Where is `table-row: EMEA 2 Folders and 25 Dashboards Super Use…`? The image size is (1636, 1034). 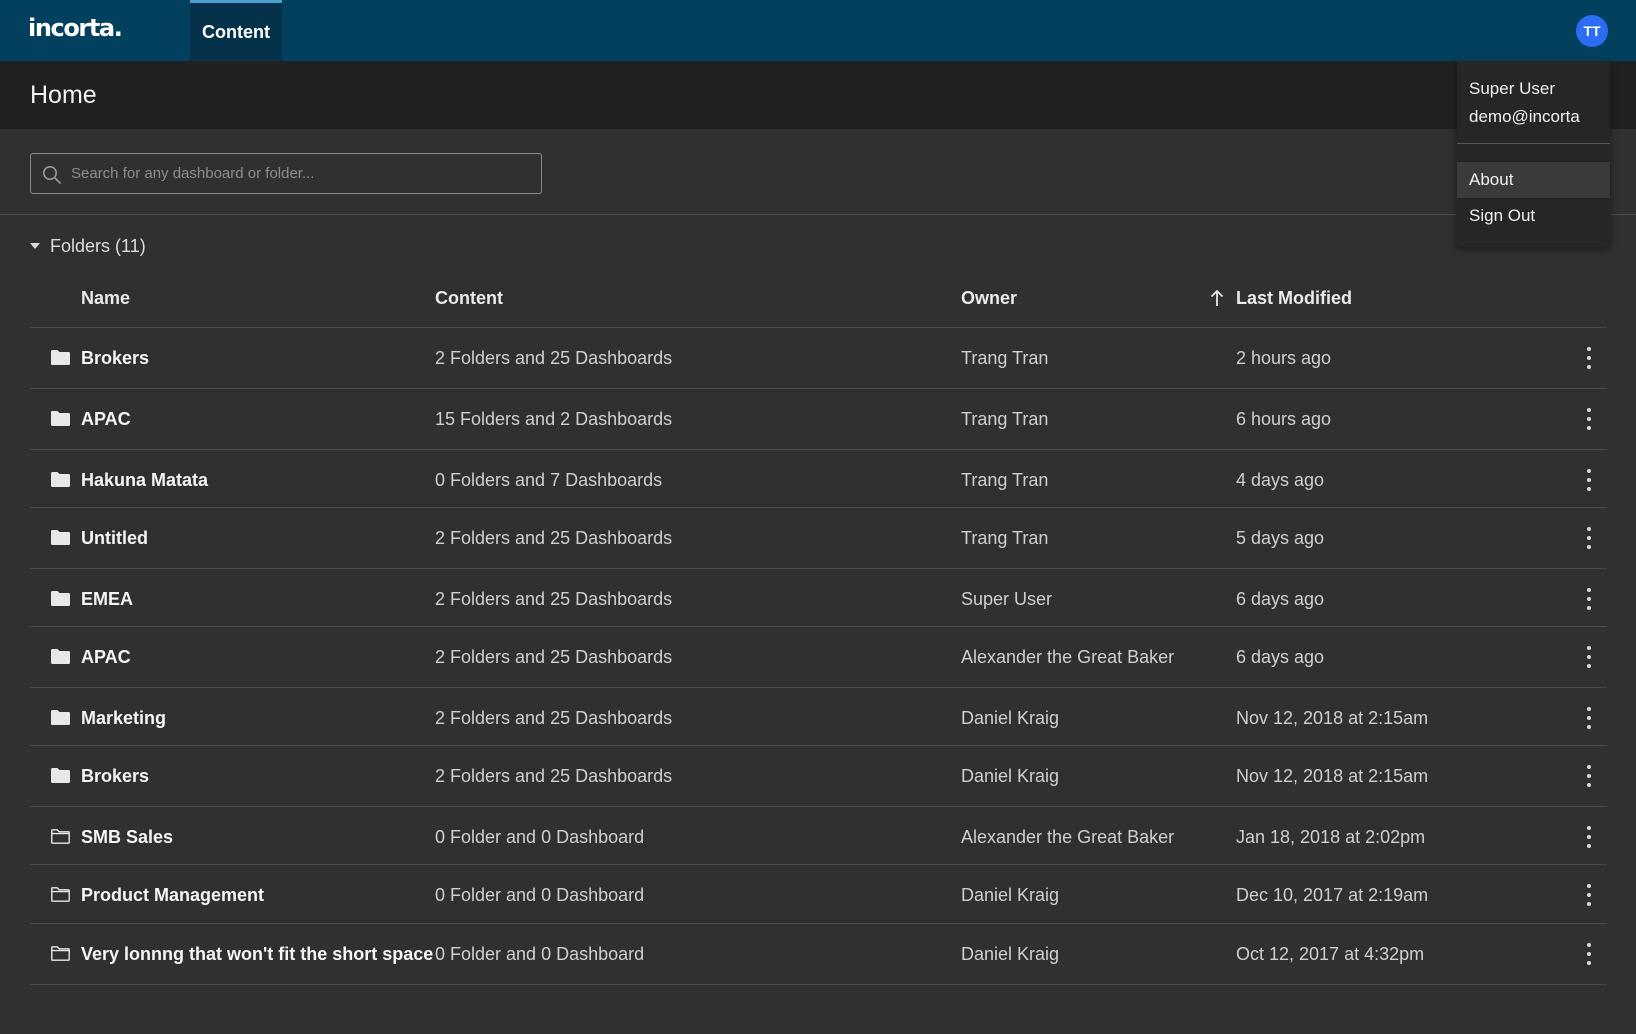 table-row: EMEA 2 Folders and 25 Dashboards Super Use… is located at coordinates (818, 598).